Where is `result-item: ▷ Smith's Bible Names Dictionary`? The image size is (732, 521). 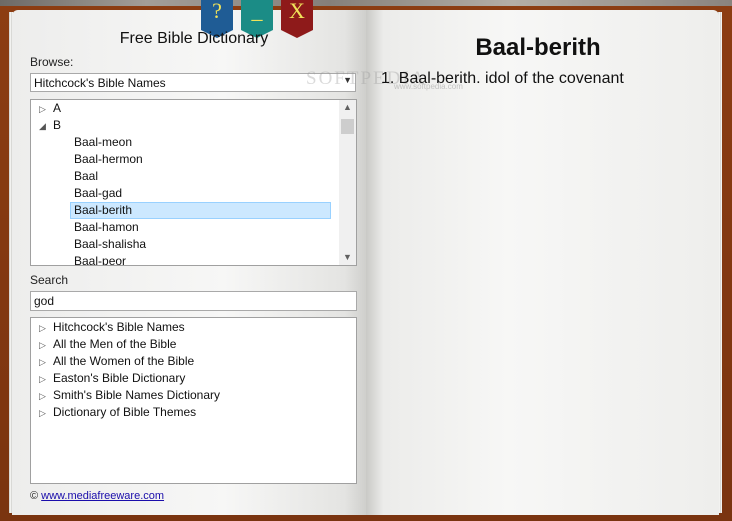
result-item: ▷ Smith's Bible Names Dictionary is located at coordinates (129, 395).